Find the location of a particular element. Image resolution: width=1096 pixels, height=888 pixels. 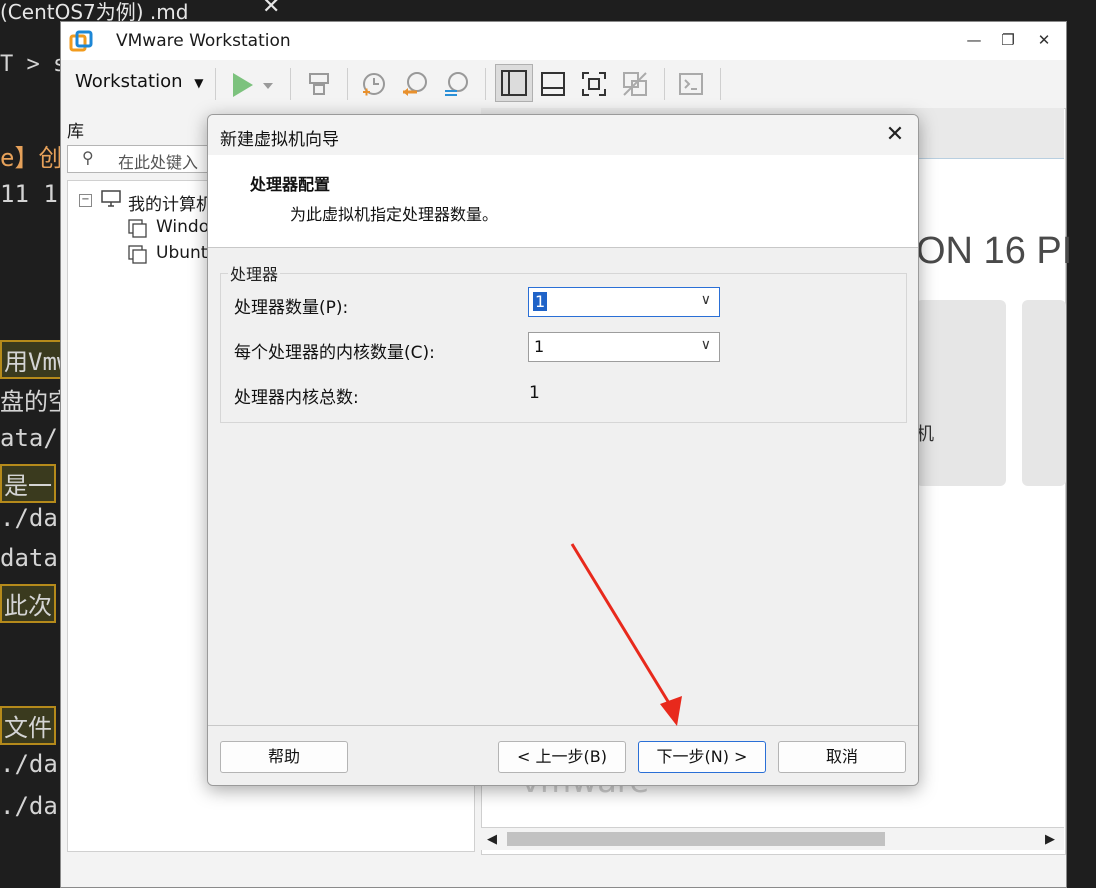

collapse-icon: − is located at coordinates (85, 200).